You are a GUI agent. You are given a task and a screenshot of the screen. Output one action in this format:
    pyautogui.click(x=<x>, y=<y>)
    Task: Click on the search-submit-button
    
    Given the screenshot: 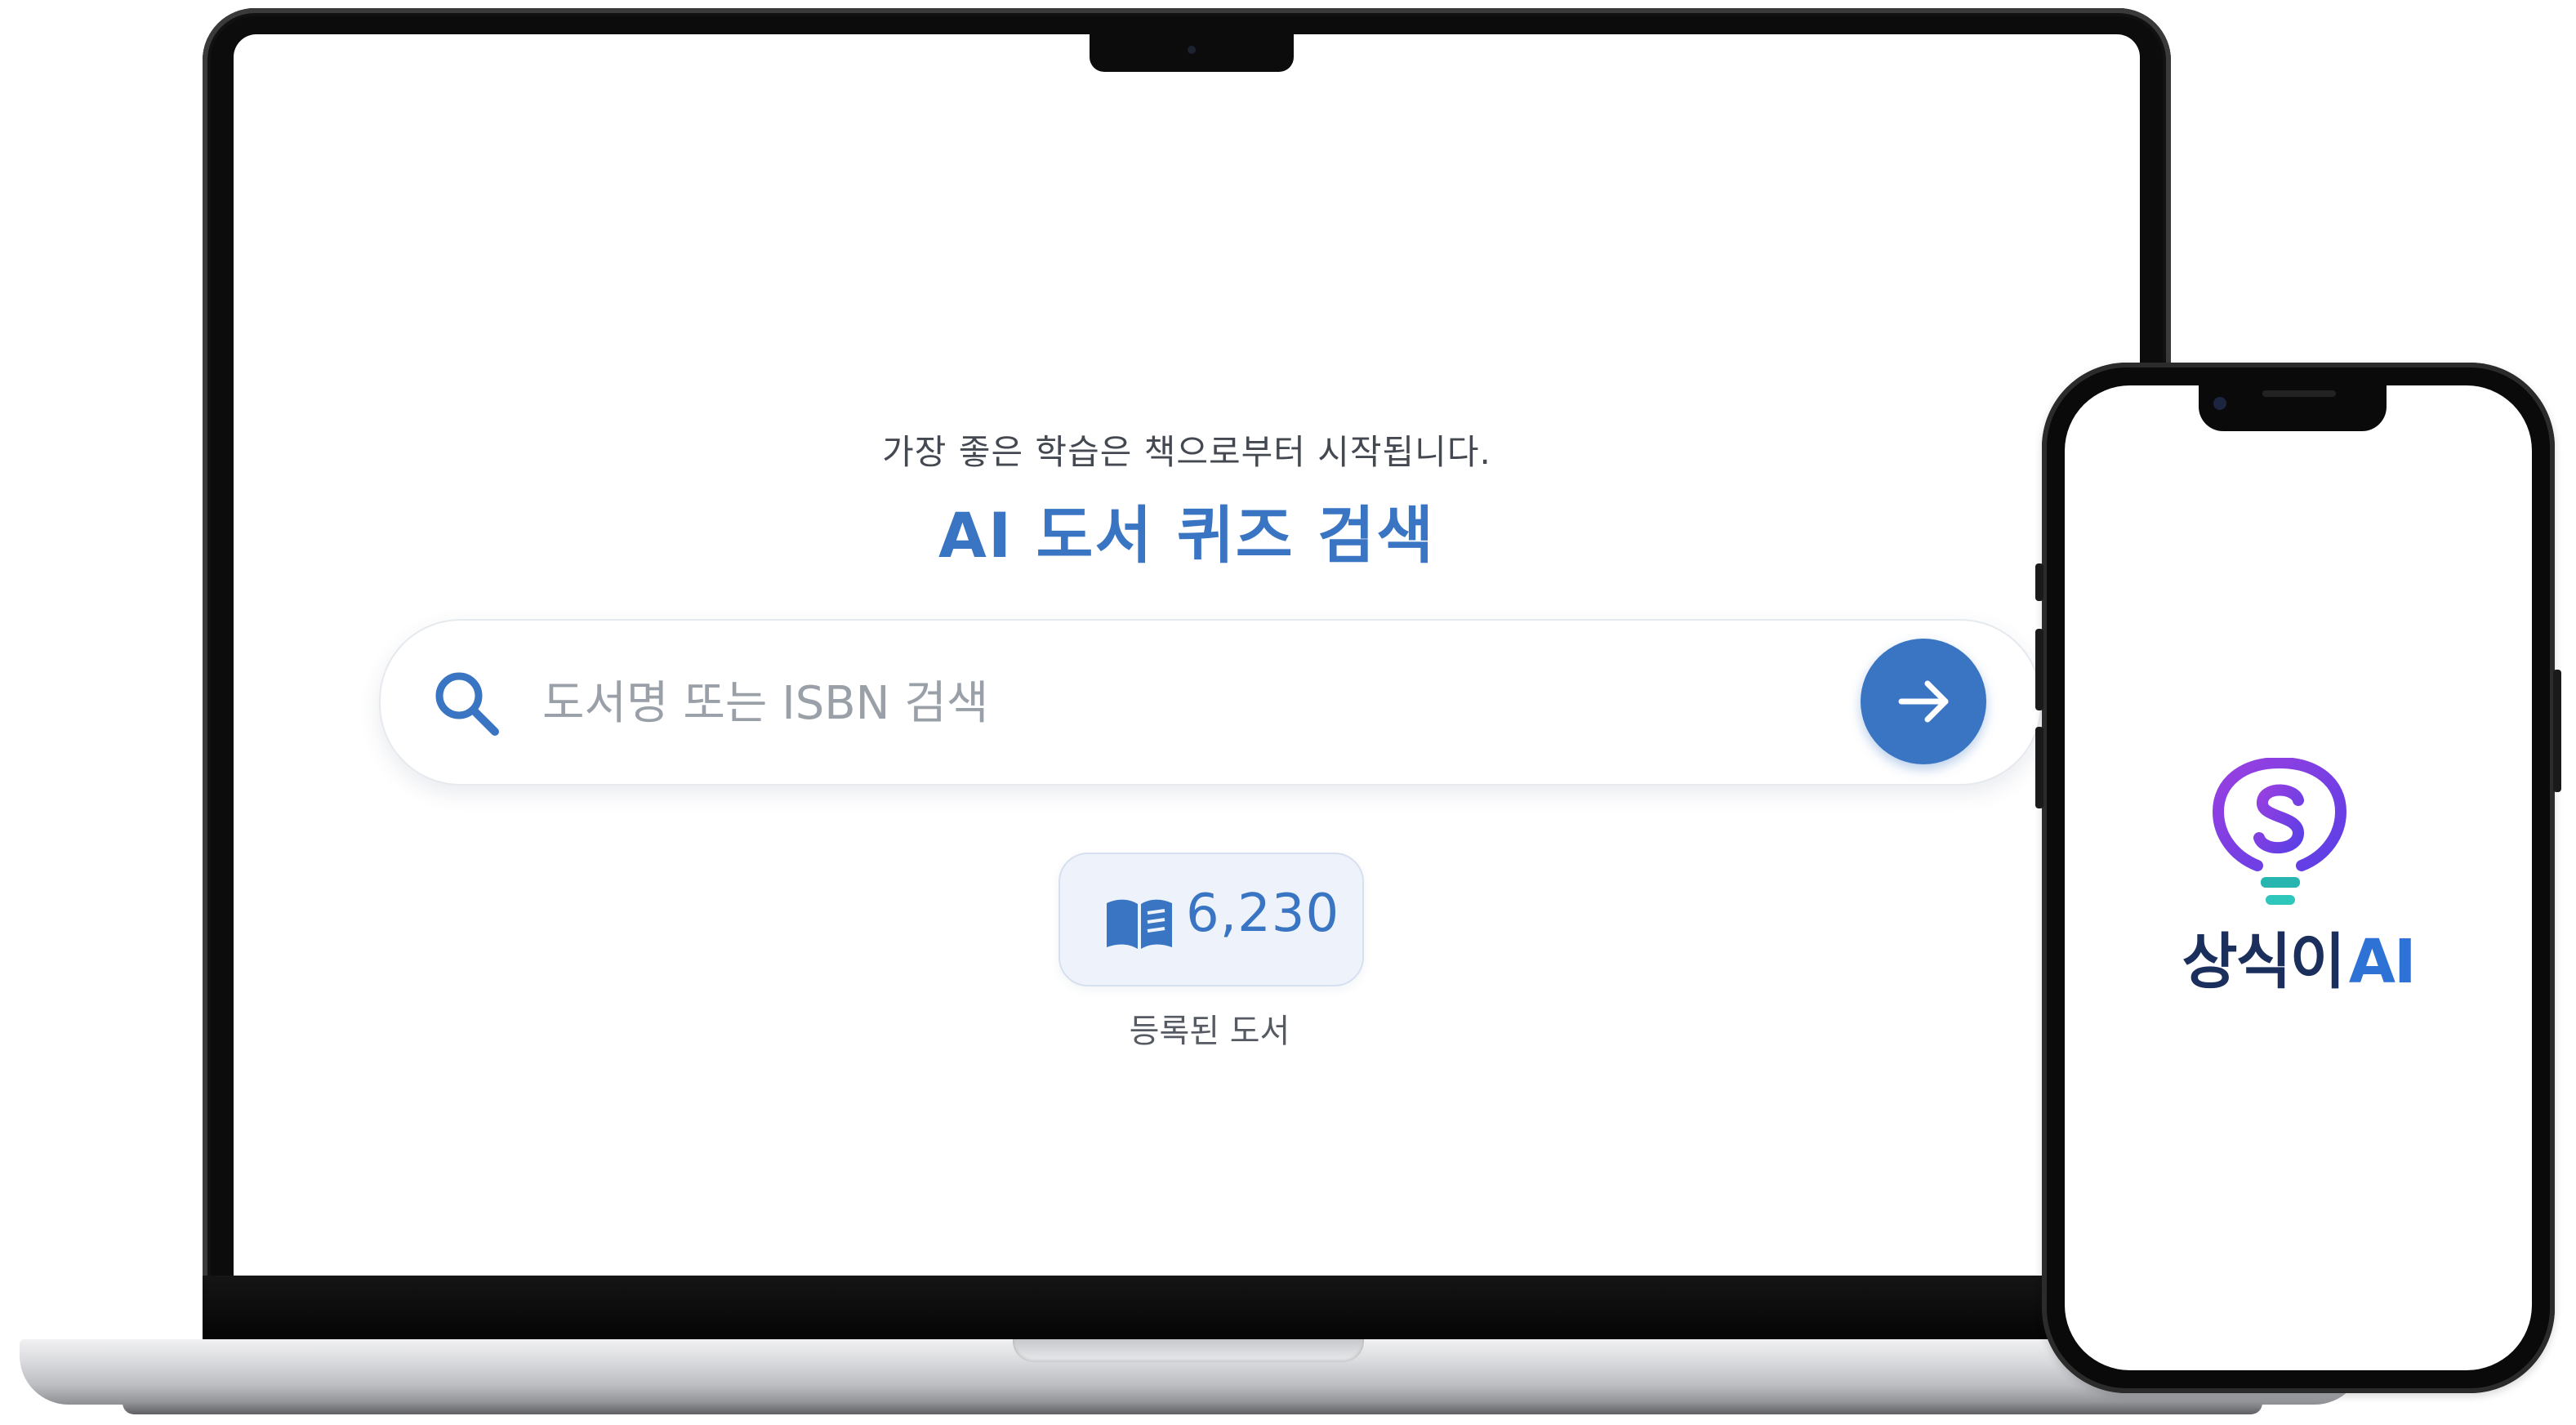 What is the action you would take?
    pyautogui.click(x=1923, y=701)
    